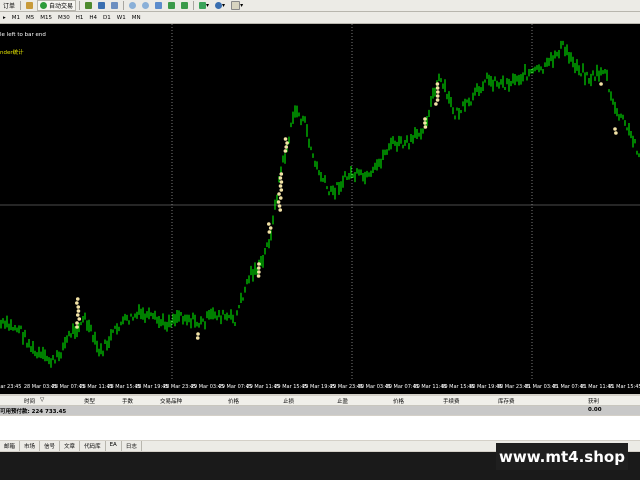 This screenshot has width=640, height=480. I want to click on column-commission: 手续费, so click(451, 401).